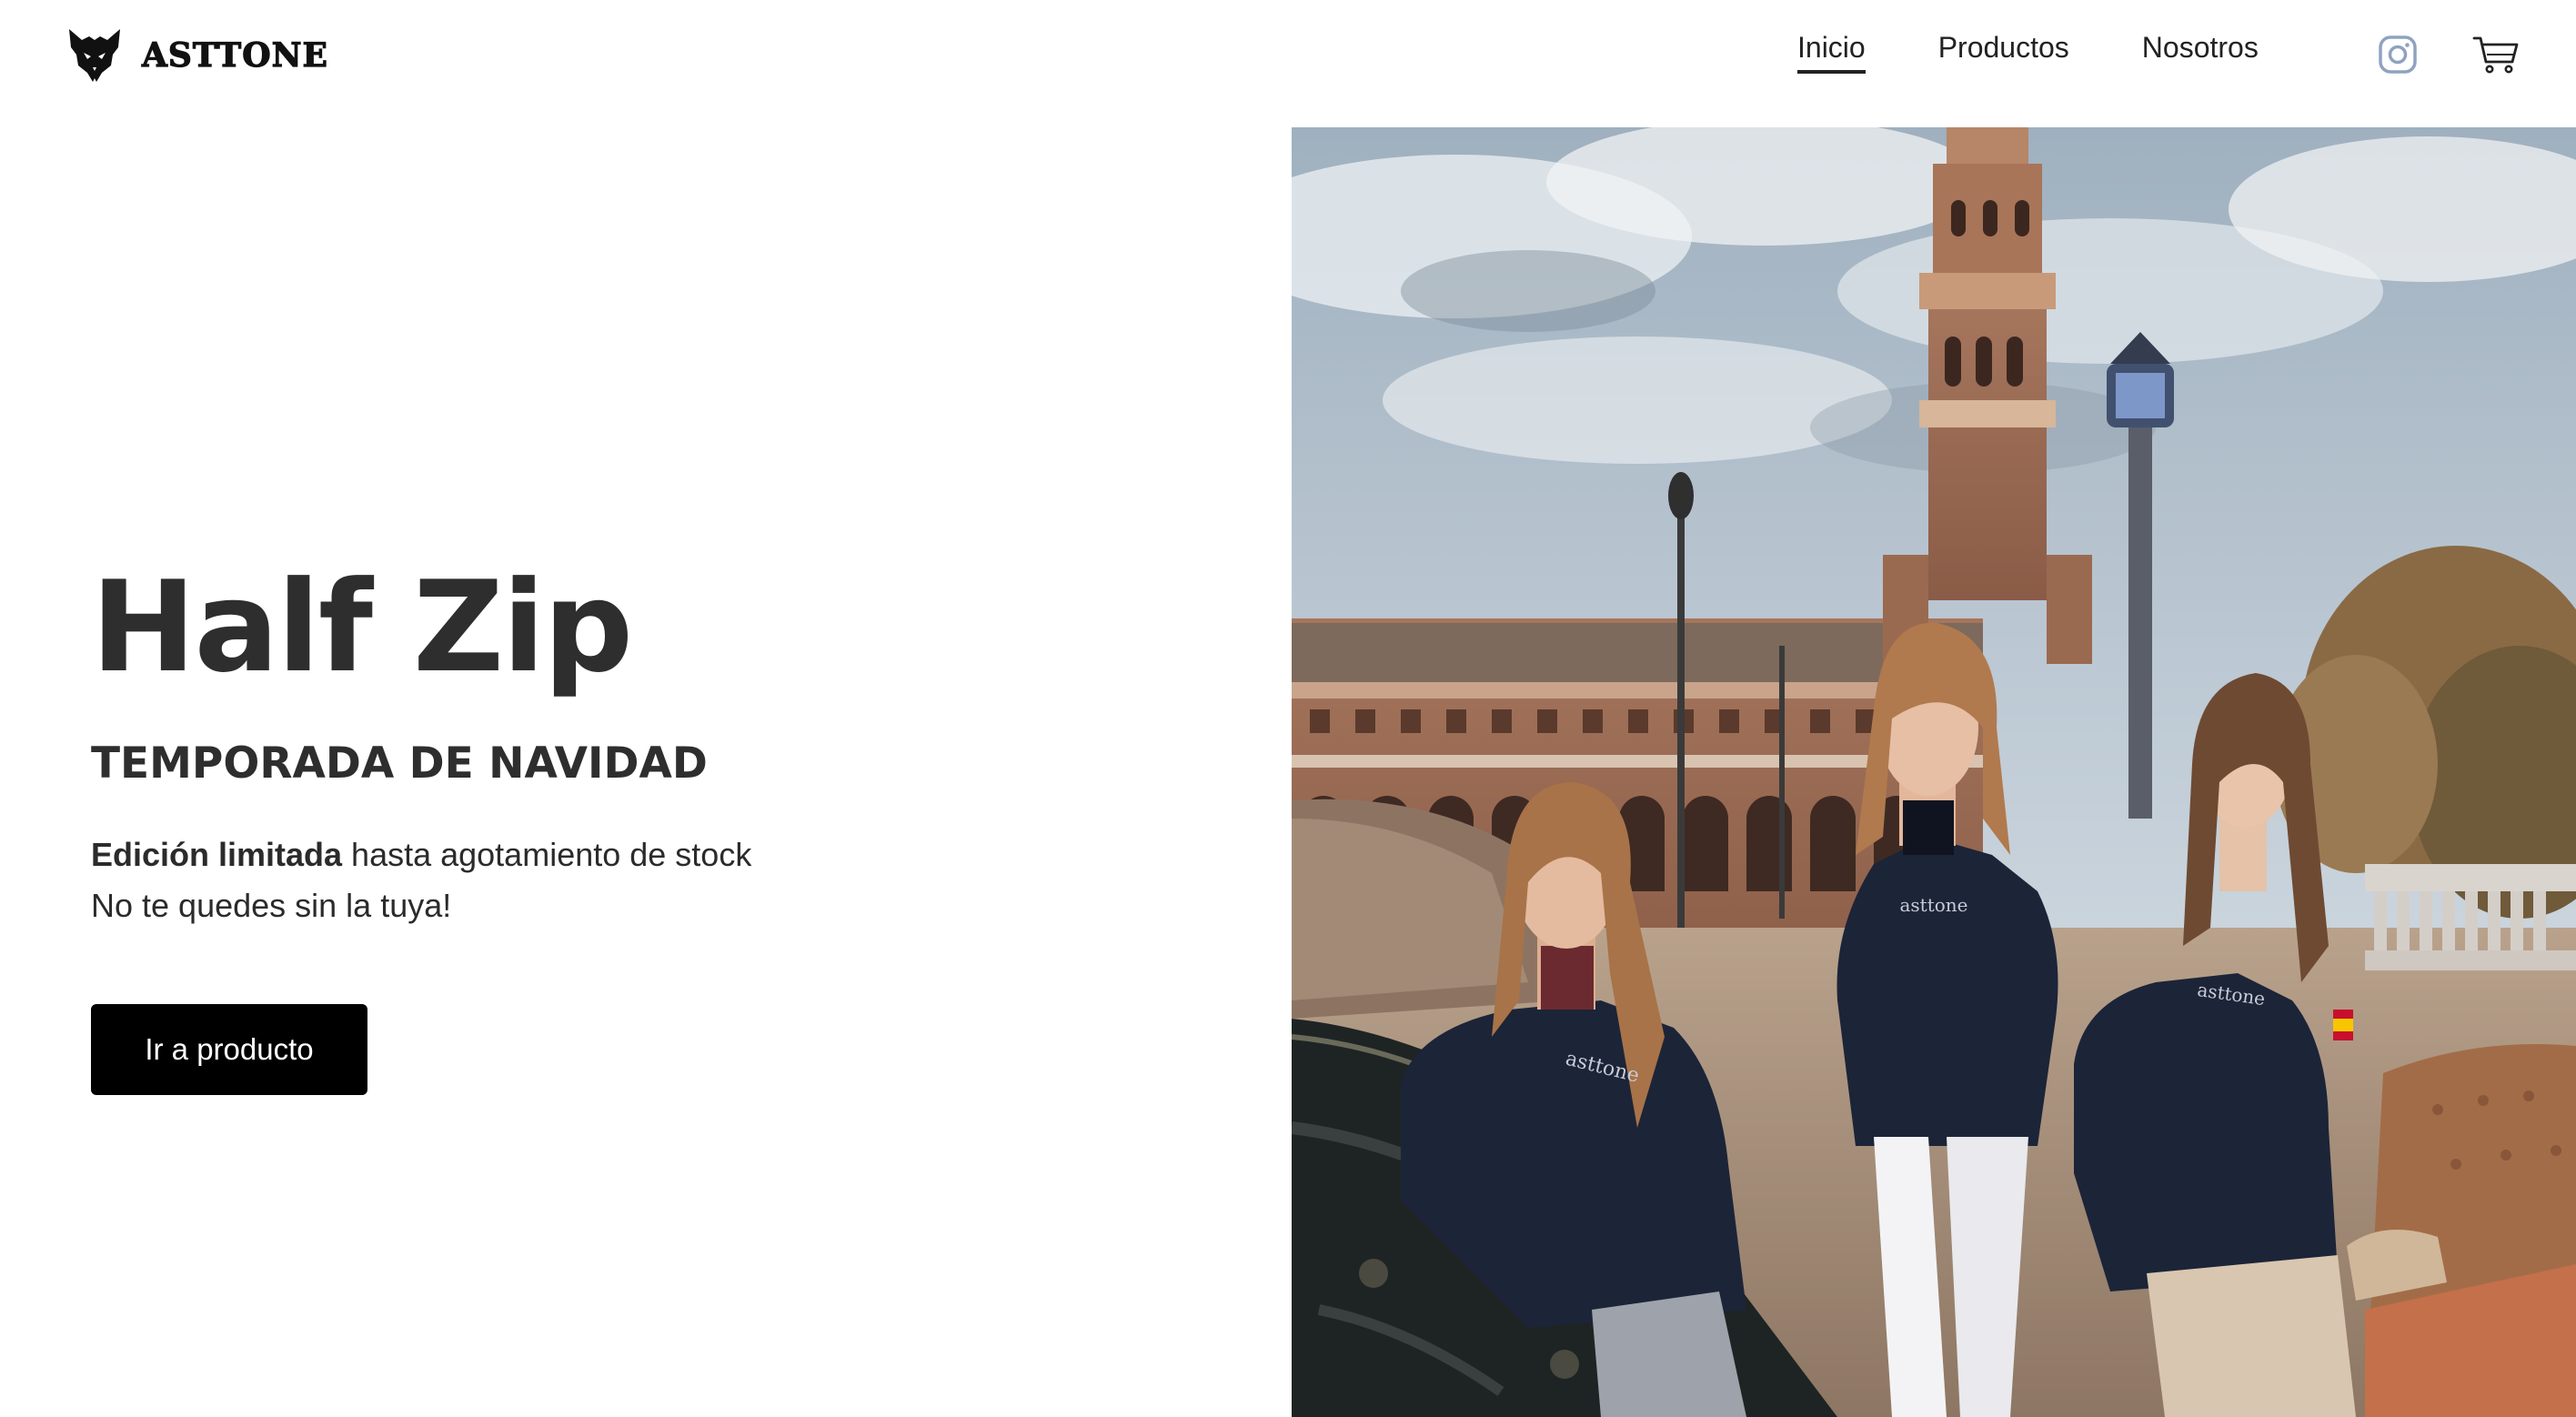 The width and height of the screenshot is (2576, 1417). I want to click on nav-item-nosotros: Nosotros, so click(2200, 52).